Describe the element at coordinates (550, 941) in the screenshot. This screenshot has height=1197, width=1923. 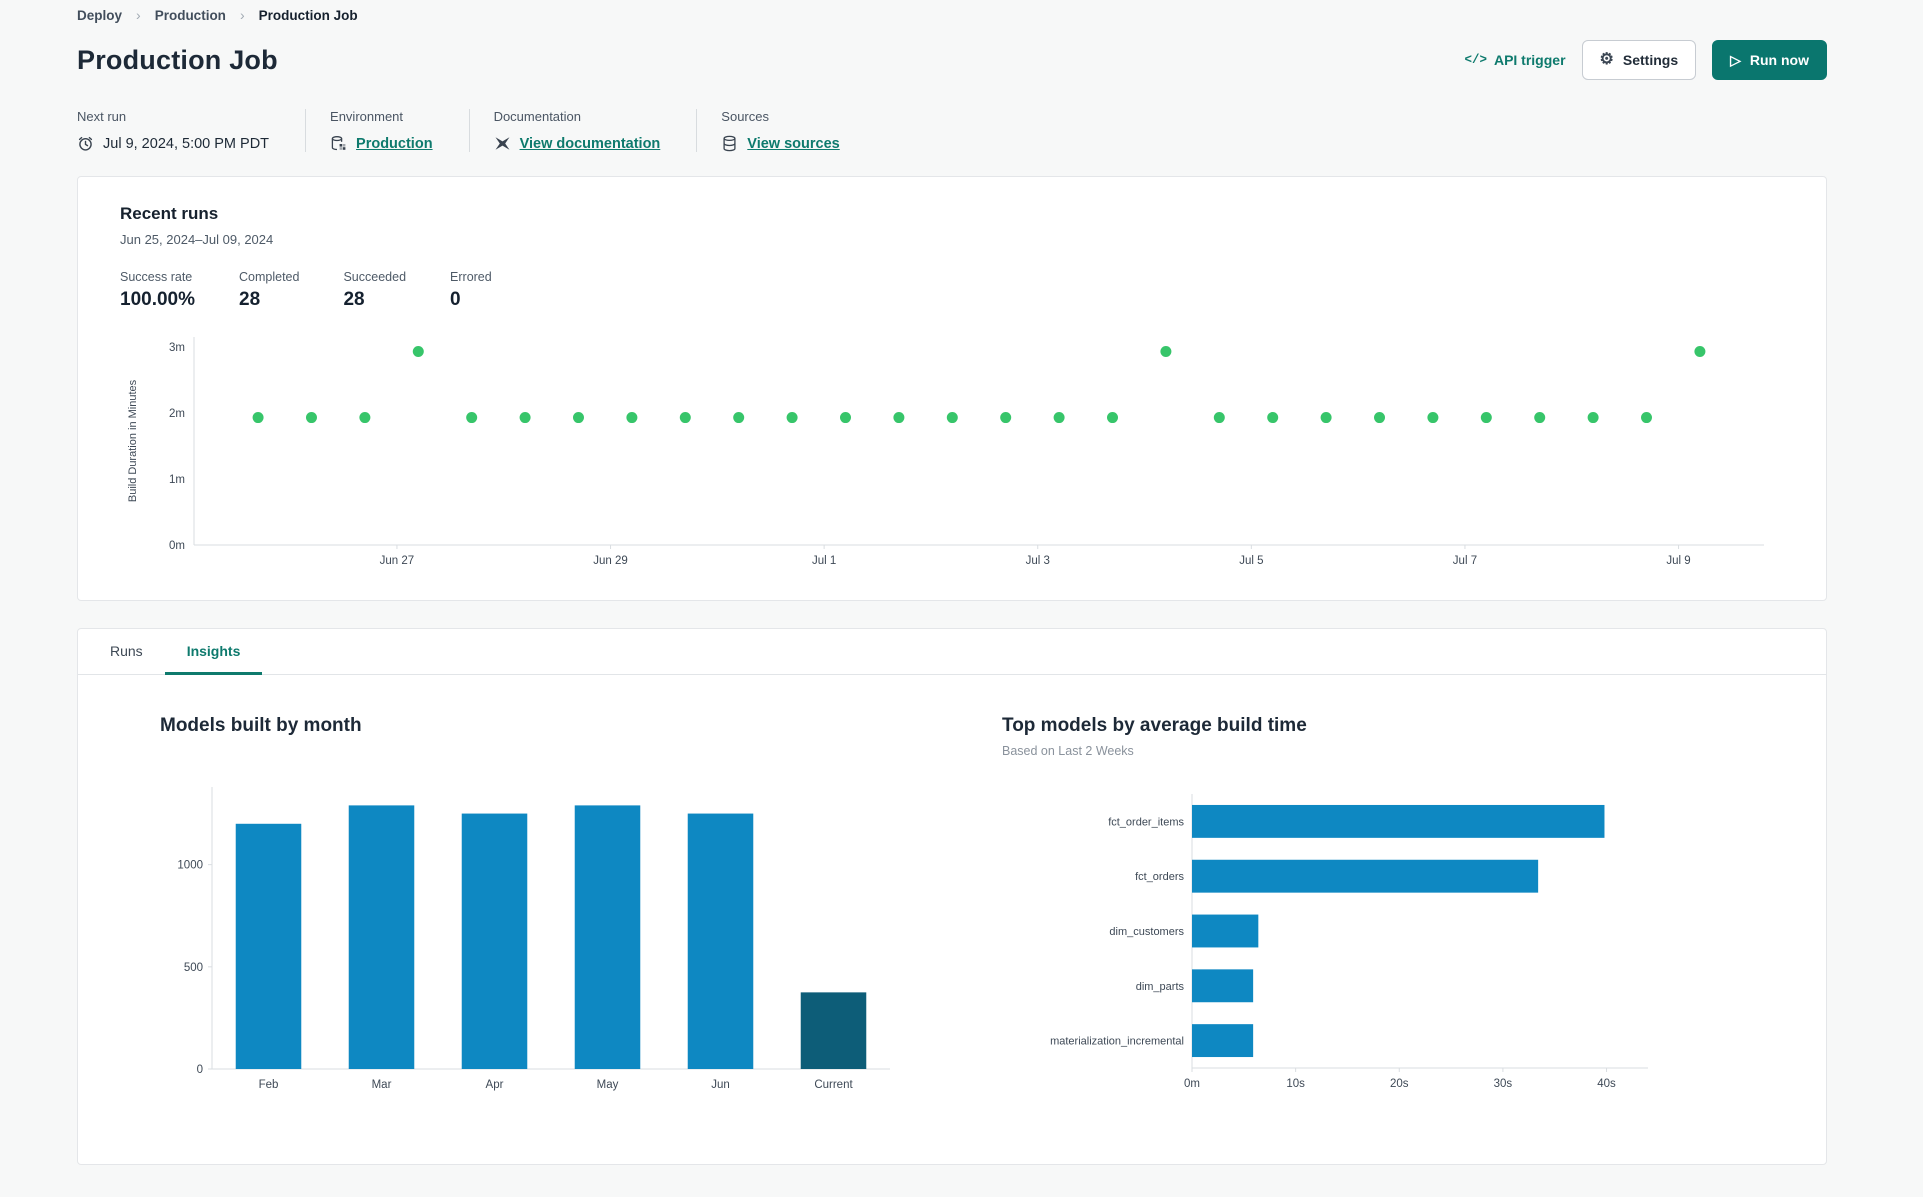
I see `models-built-bar-chart: 0 500 1000 Feb Mar Apr May Jun Current` at that location.